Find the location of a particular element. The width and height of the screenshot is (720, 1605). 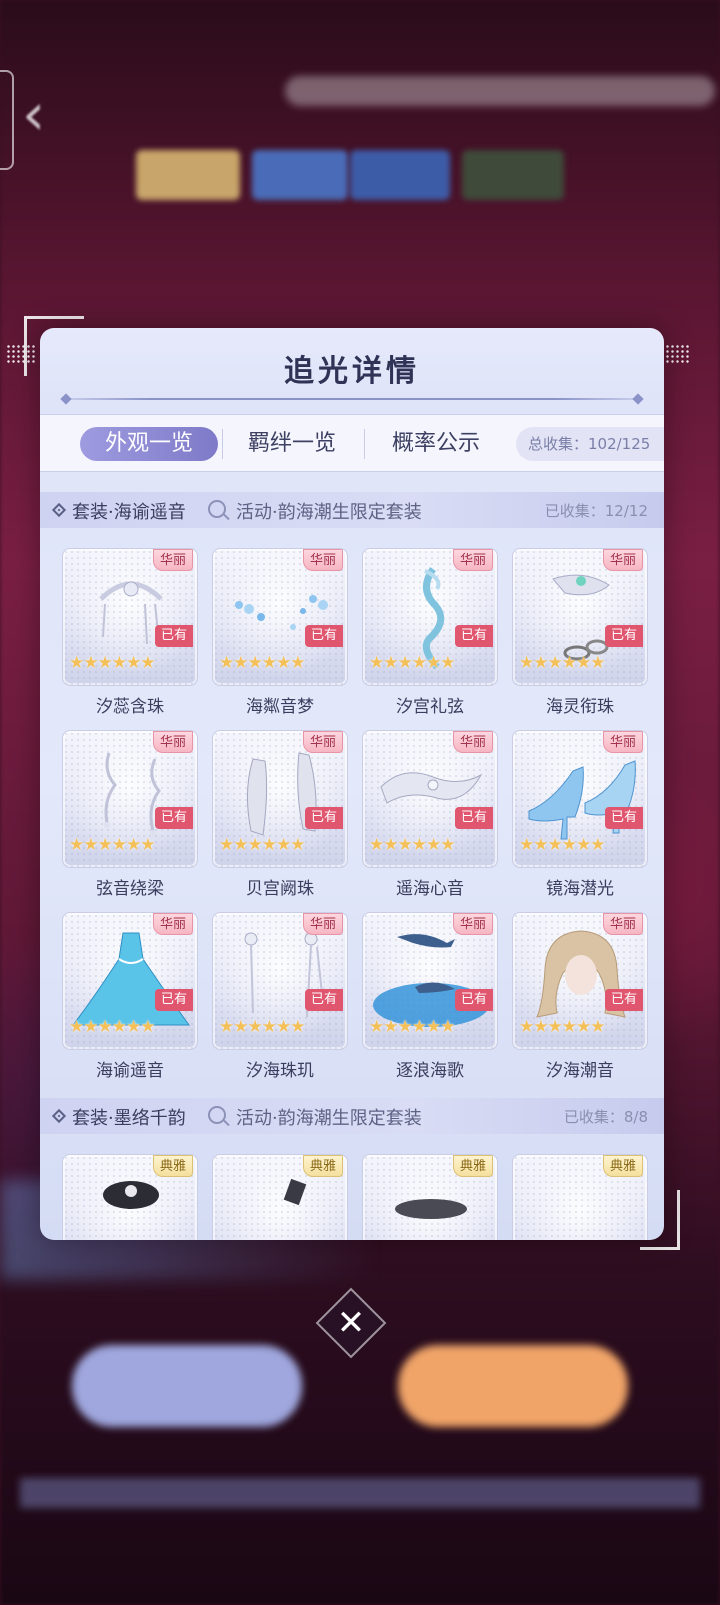

set-name: 套装·海谕遥音 is located at coordinates (129, 512).